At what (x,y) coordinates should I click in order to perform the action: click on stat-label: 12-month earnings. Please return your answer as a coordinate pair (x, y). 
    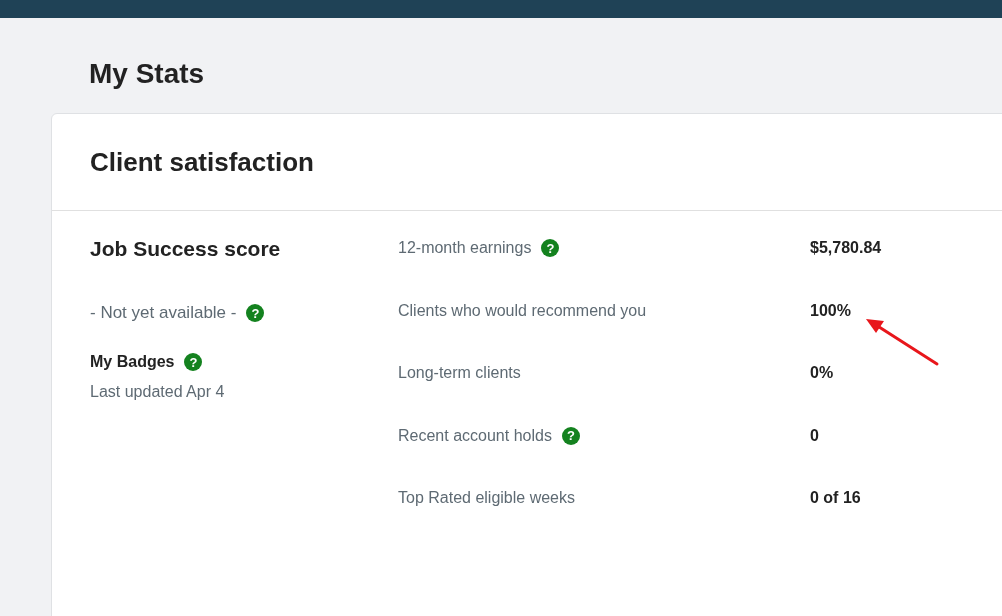
    Looking at the image, I should click on (465, 248).